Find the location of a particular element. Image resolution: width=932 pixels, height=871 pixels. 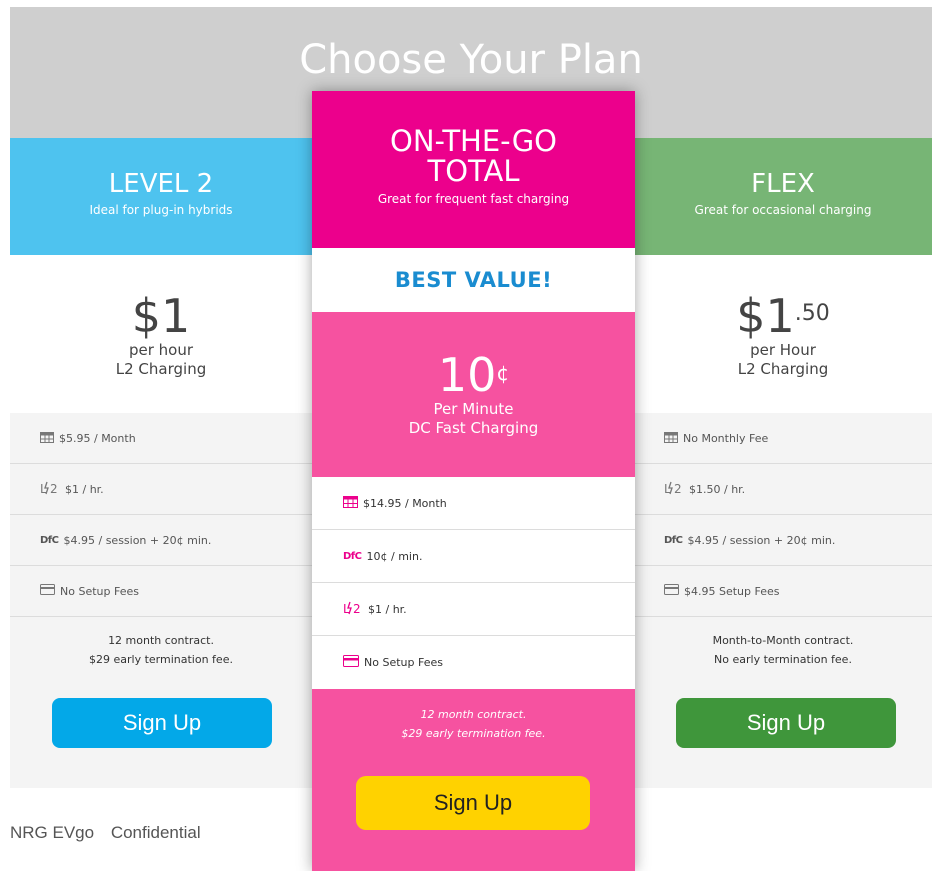

feature-row: $14.95 / Month is located at coordinates (473, 503).